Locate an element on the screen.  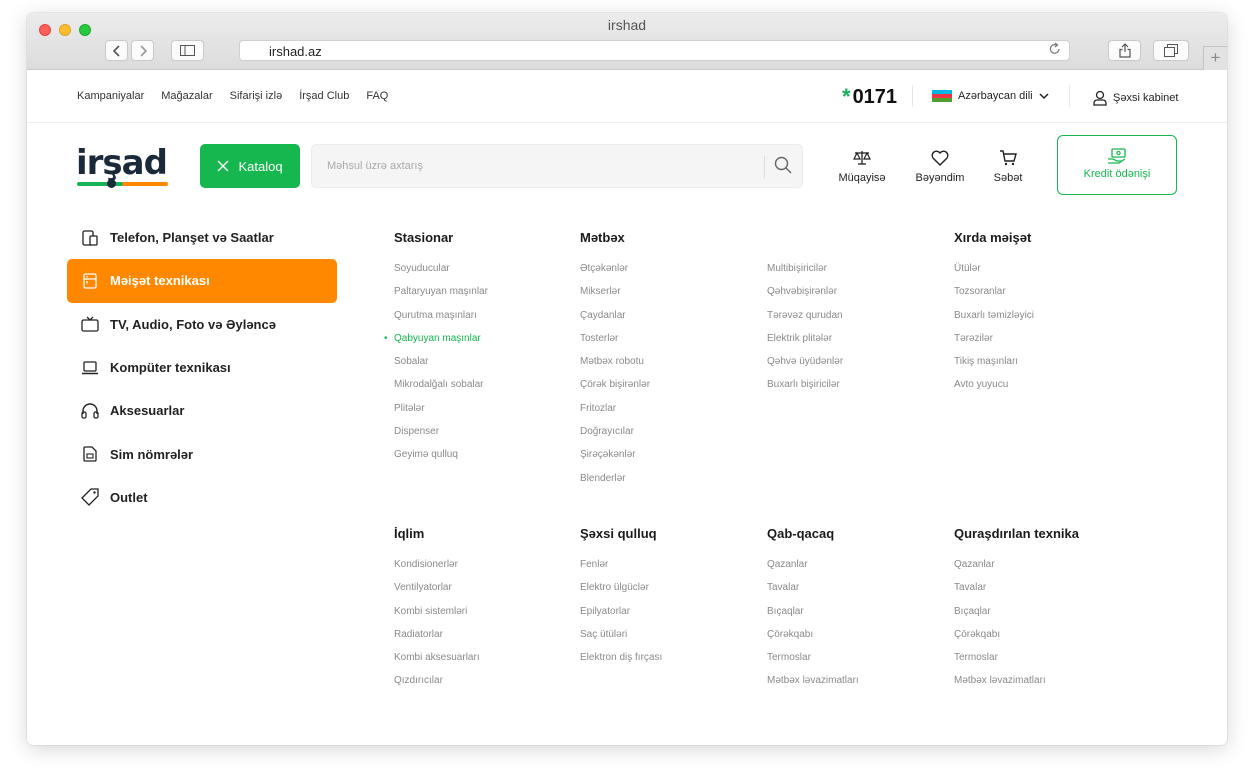
reload-icon is located at coordinates (1055, 50).